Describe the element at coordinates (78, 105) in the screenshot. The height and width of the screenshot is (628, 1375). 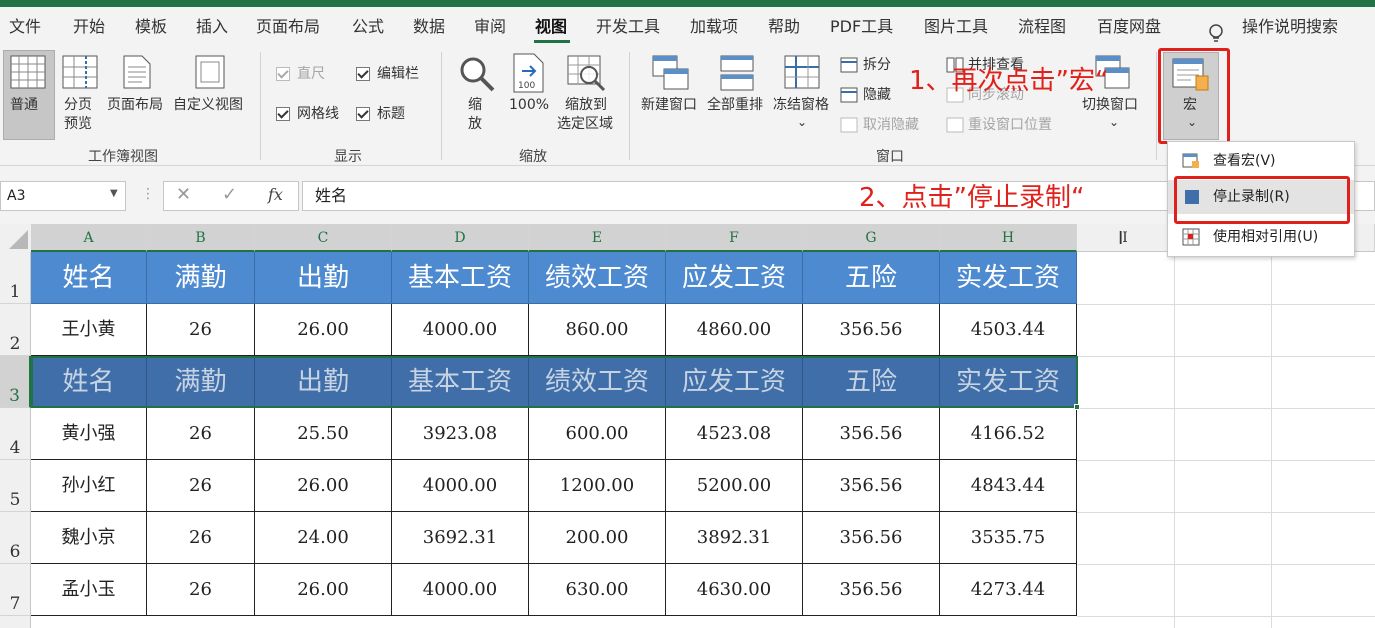
I see `page-break-preview-label: 分页` at that location.